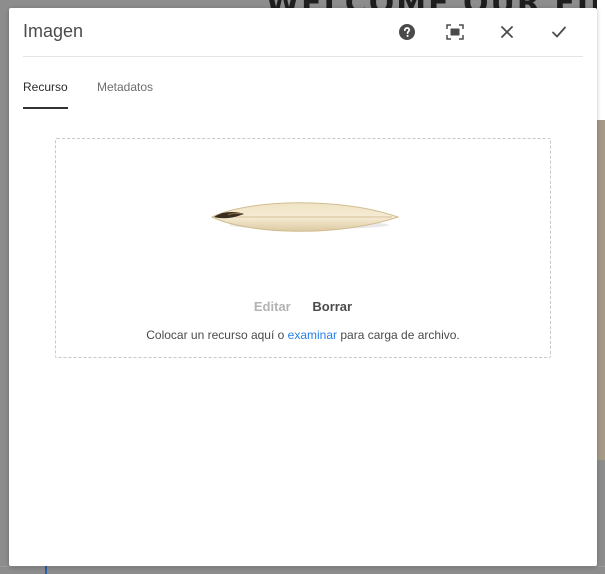 The width and height of the screenshot is (605, 574). Describe the element at coordinates (312, 335) in the screenshot. I see `browse-link: examinar` at that location.